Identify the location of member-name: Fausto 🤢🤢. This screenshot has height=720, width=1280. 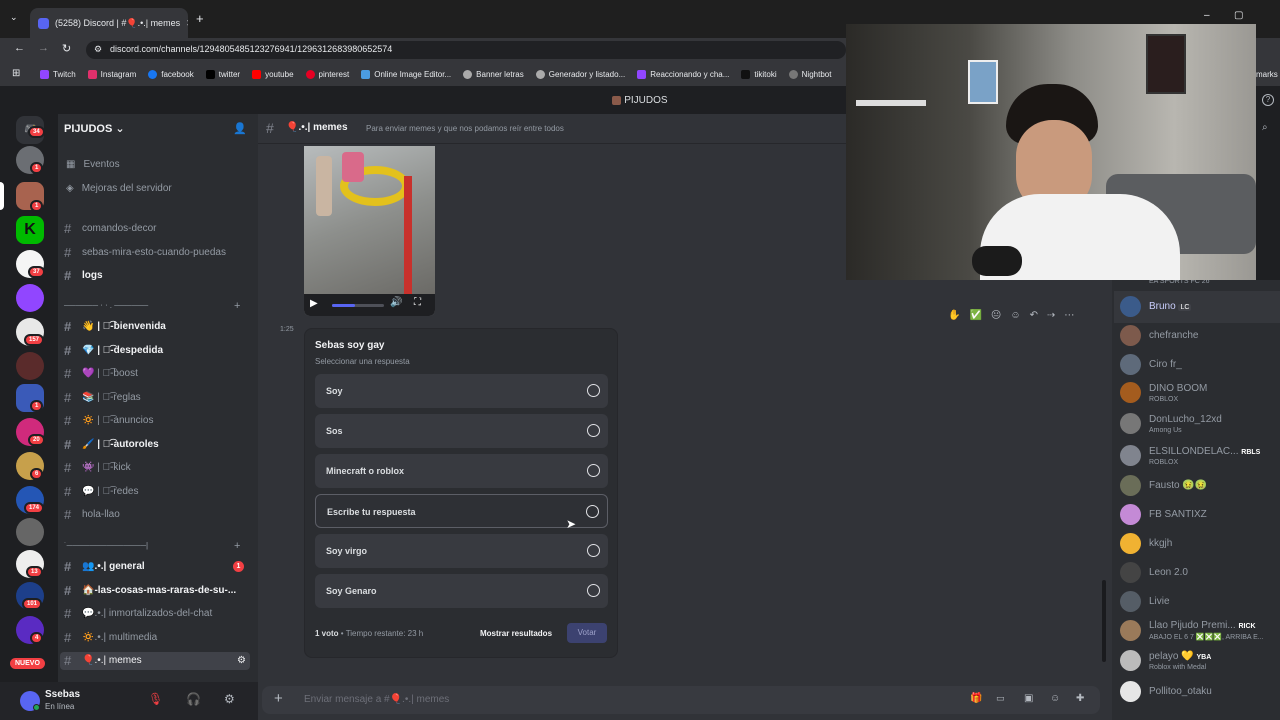
(1178, 485).